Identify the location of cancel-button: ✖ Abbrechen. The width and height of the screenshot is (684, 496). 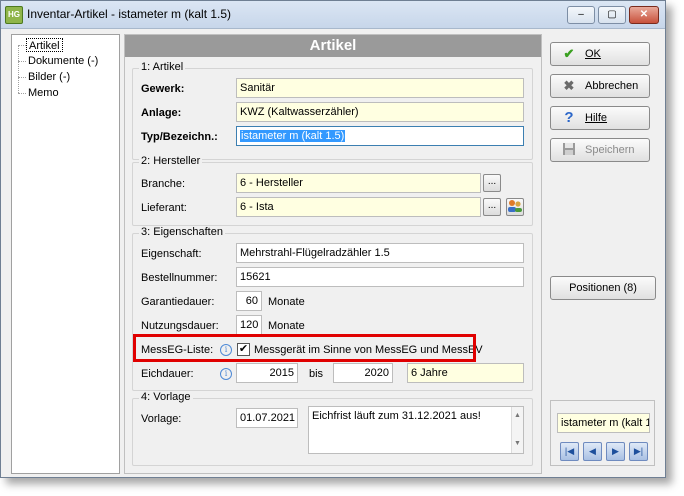
(600, 86).